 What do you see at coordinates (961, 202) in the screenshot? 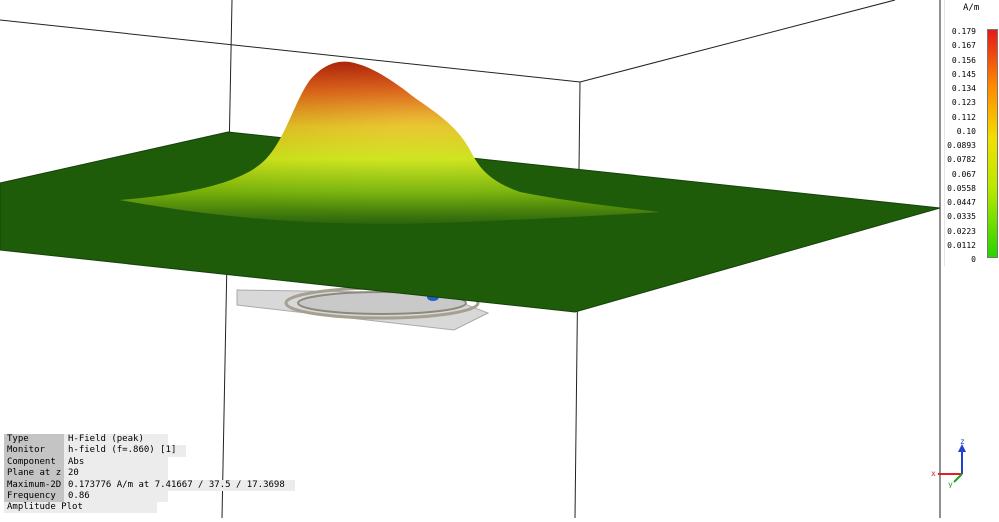
I see `legend-tick-label: 0.0447` at bounding box center [961, 202].